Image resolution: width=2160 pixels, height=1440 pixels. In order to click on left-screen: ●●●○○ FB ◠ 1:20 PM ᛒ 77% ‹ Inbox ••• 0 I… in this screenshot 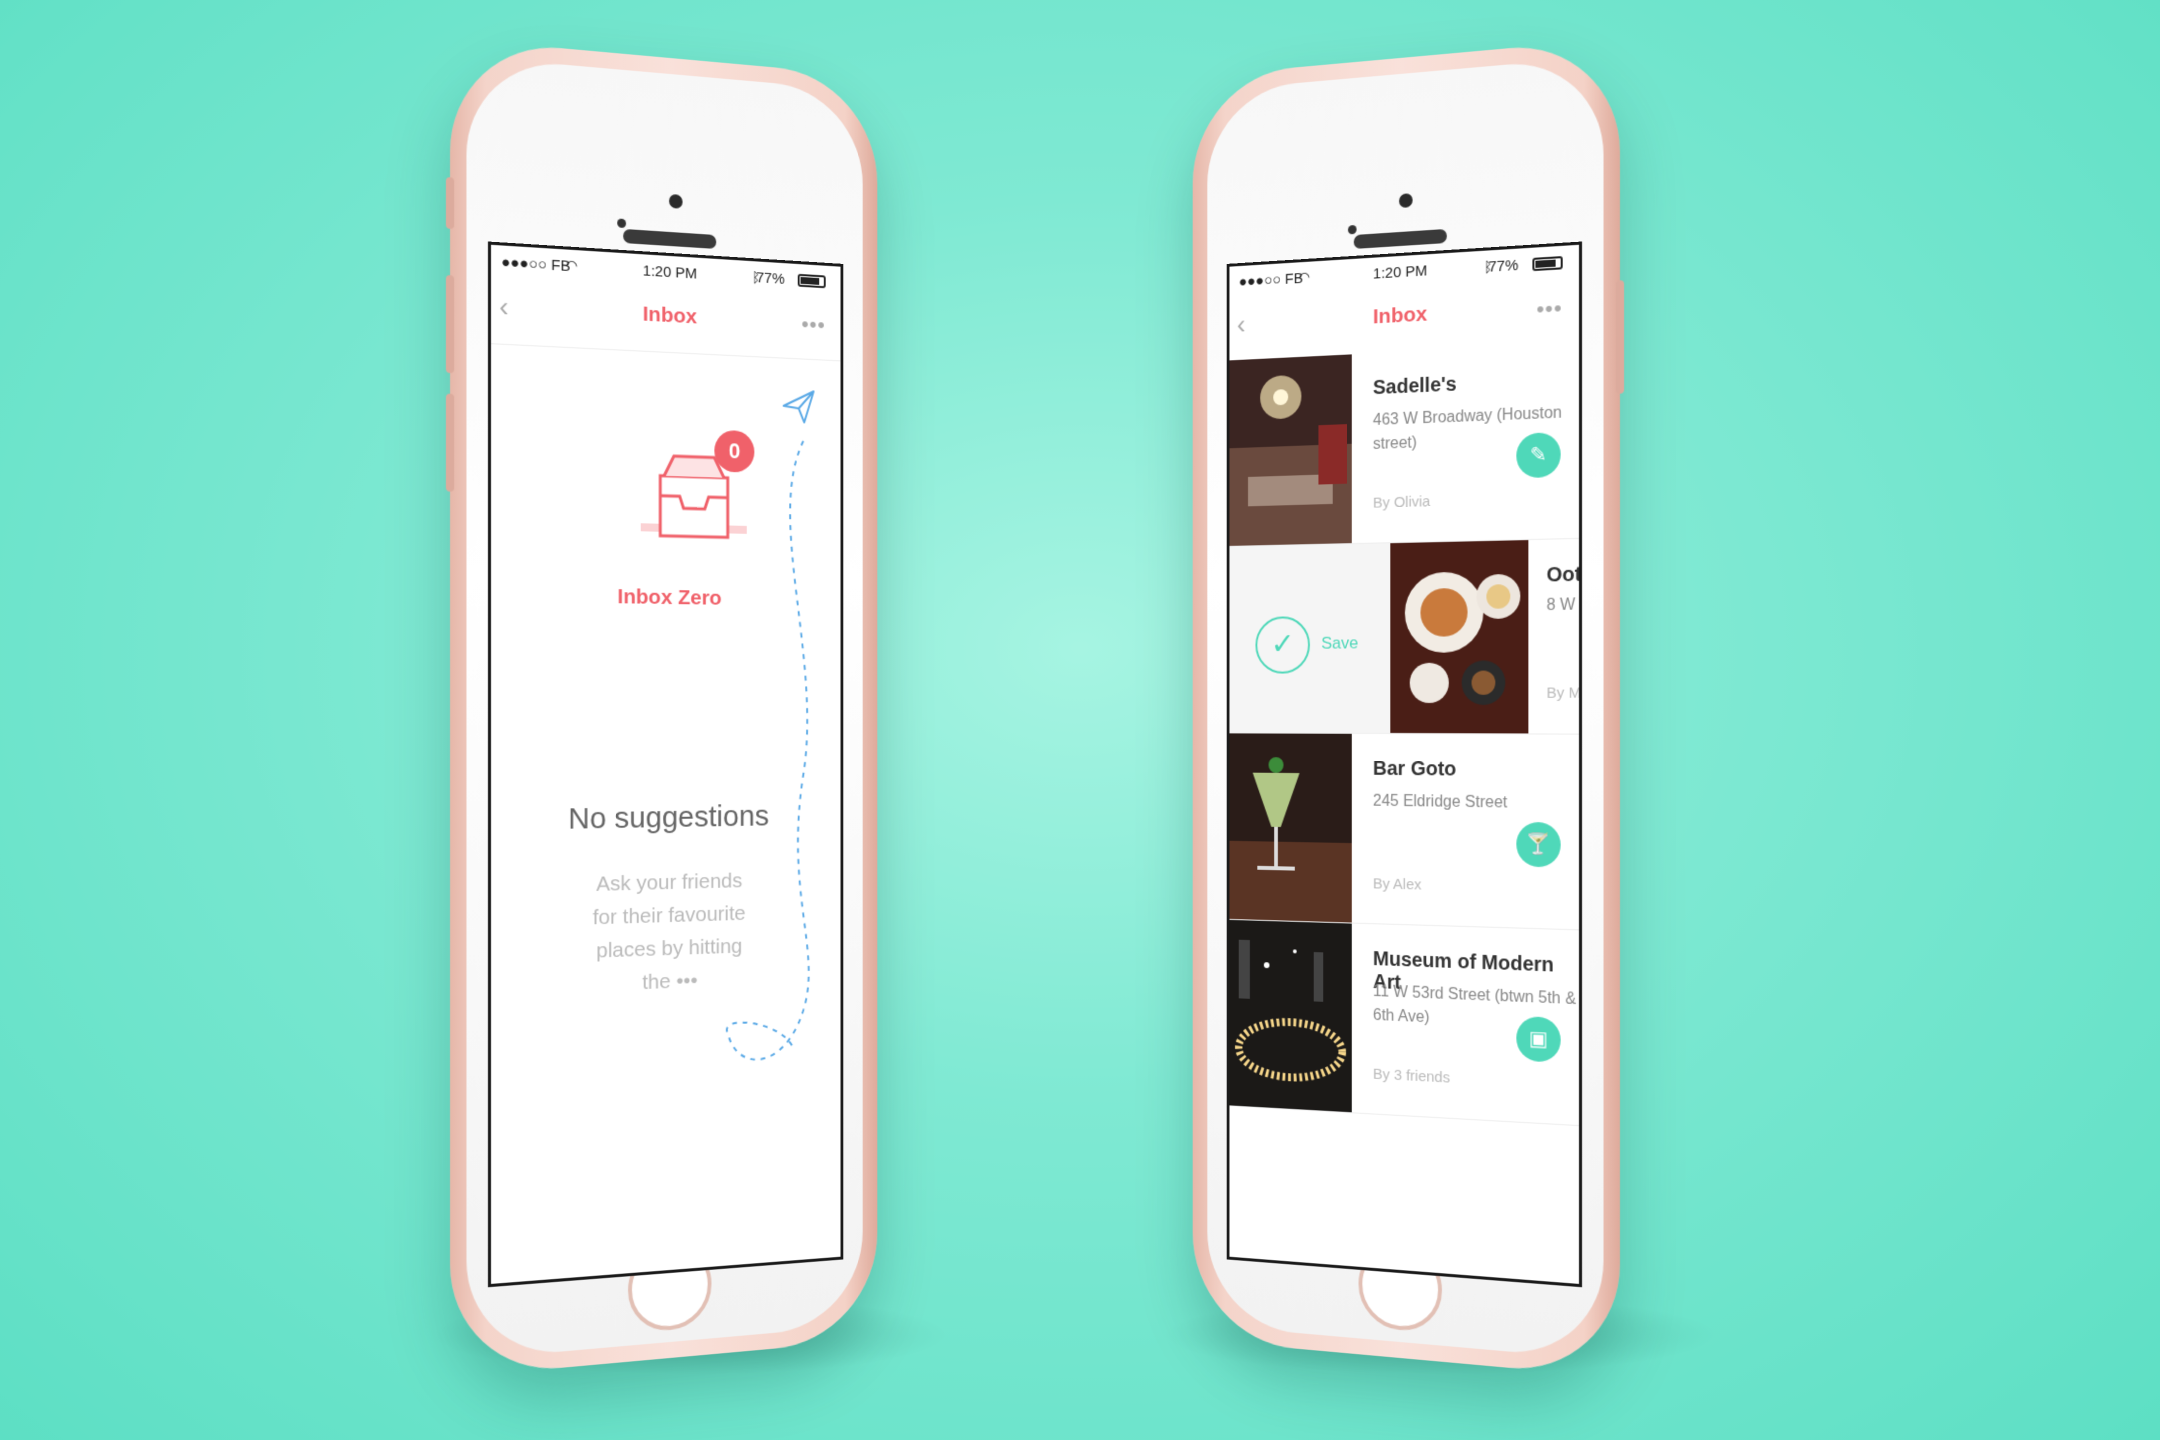, I will do `click(665, 765)`.